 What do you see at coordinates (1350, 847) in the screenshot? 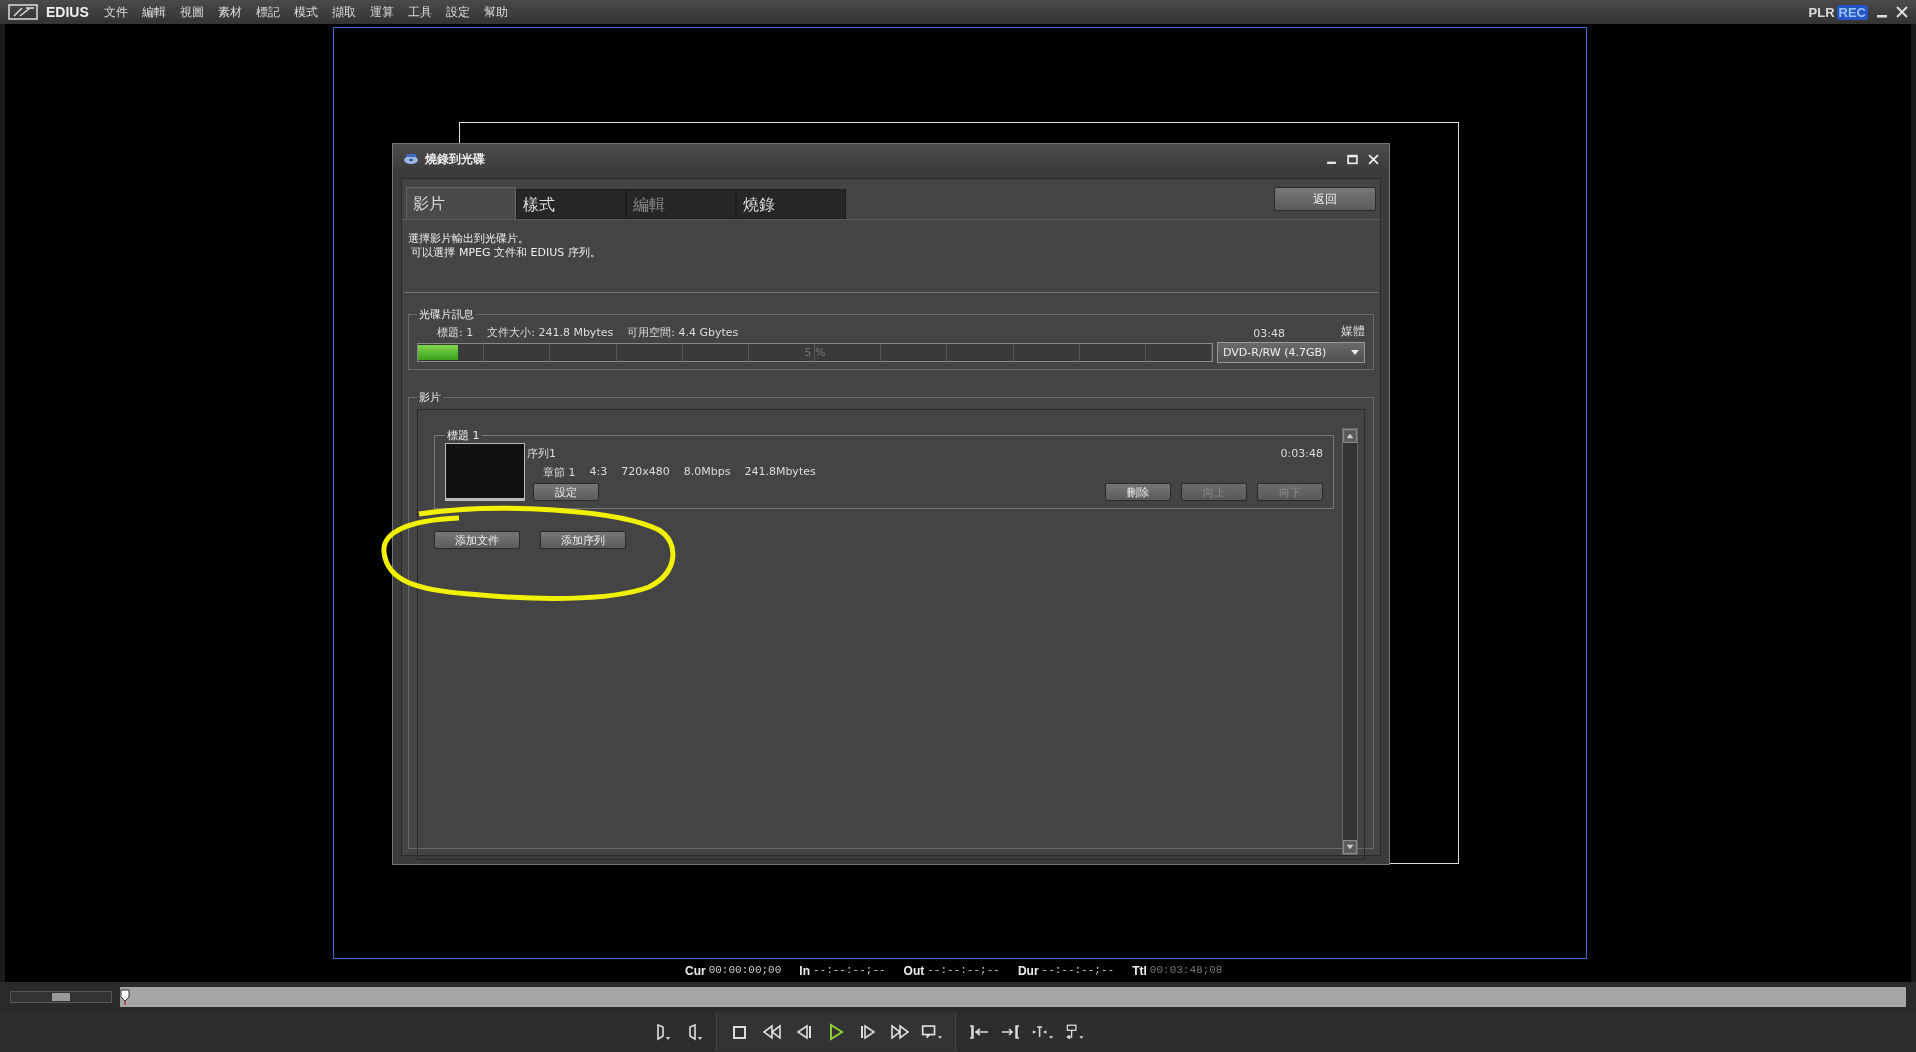
I see `scroll-down-icon` at bounding box center [1350, 847].